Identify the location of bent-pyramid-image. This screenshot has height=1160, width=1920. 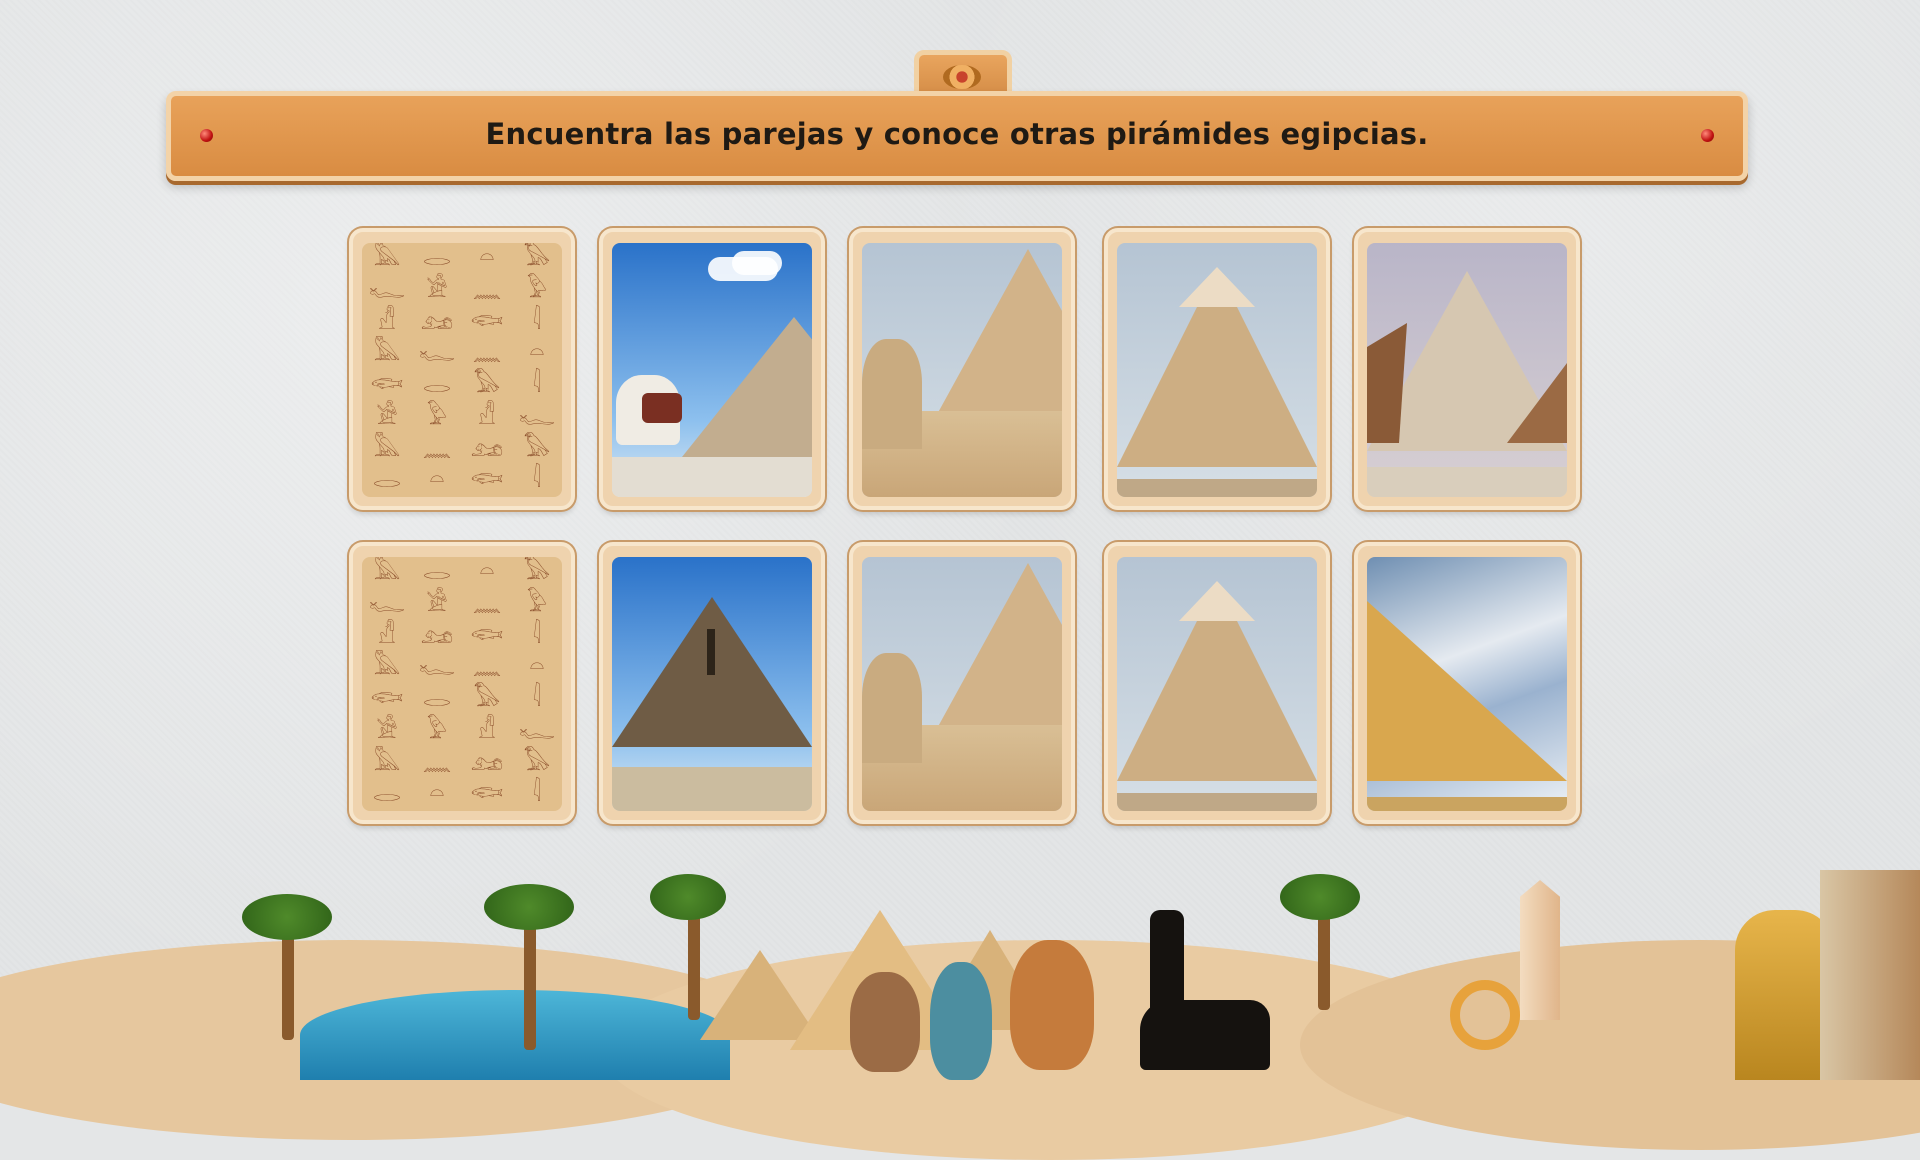
(1467, 370).